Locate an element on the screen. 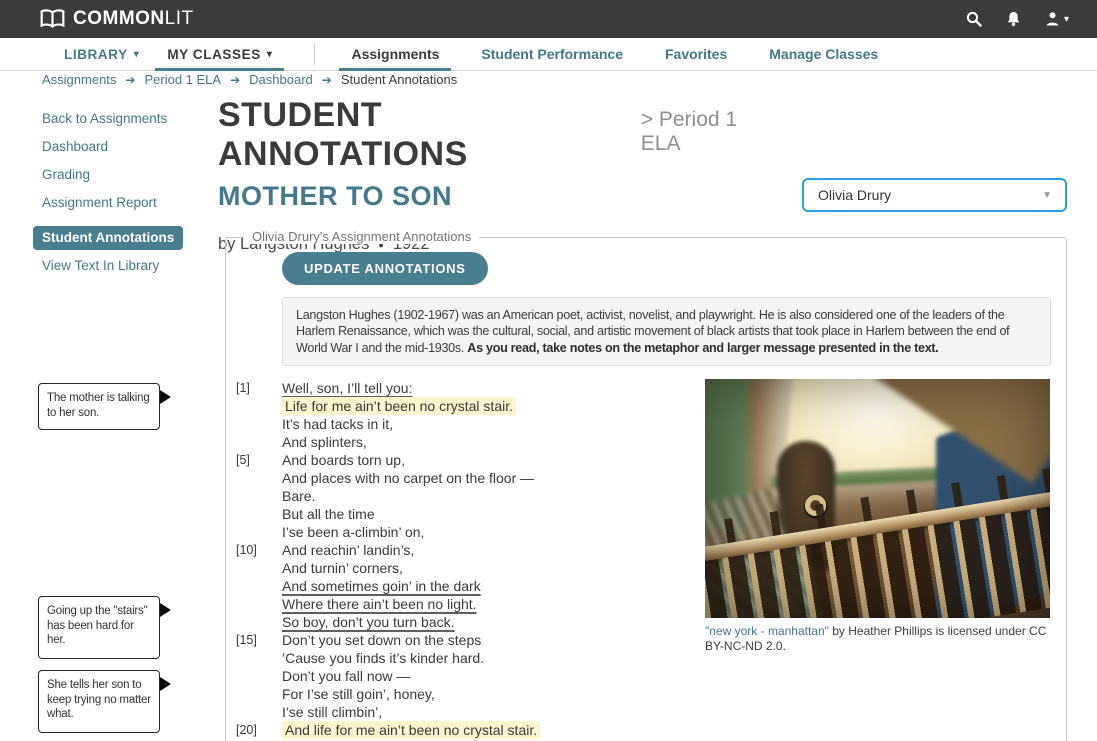 Image resolution: width=1097 pixels, height=741 pixels. poem-line: [1] Well, son, I’ll tell you: is located at coordinates (464, 388).